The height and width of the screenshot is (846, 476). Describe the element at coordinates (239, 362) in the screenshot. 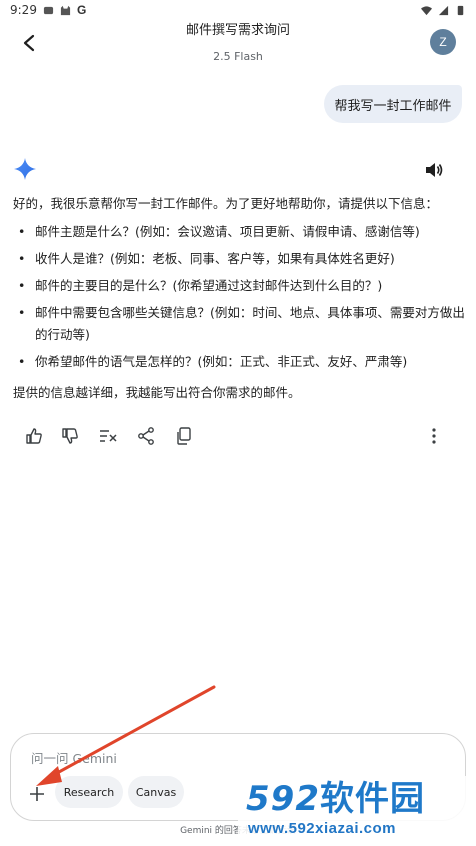

I see `list-item: 你希望邮件的语气是怎样的？(例如：正式、非正式、友好、严肃等)` at that location.